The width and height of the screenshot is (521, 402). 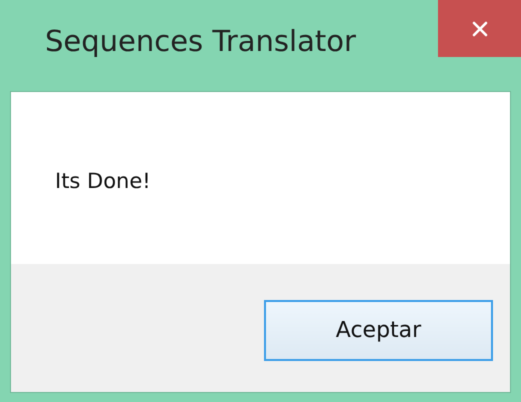 I want to click on window-title: Sequences Translator, so click(x=200, y=41).